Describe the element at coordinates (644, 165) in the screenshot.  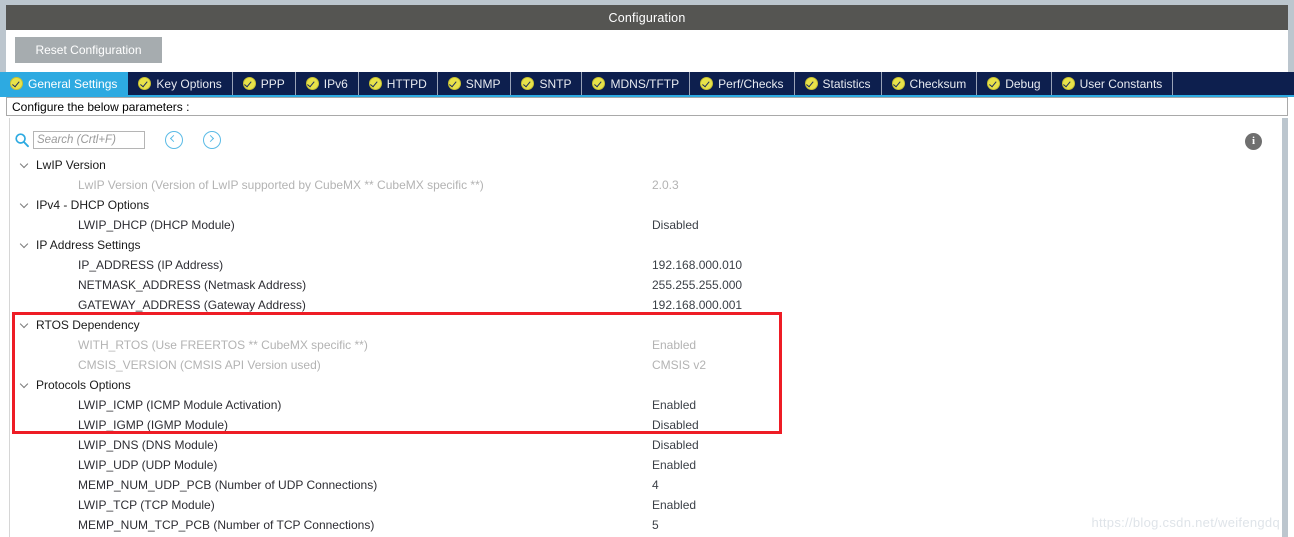
I see `tree-group-row: LwIP Version` at that location.